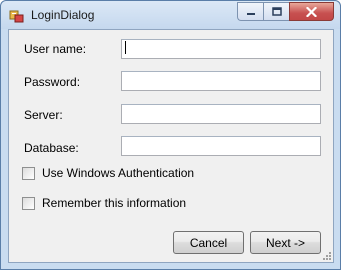  Describe the element at coordinates (17, 16) in the screenshot. I see `app-form-icon` at that location.